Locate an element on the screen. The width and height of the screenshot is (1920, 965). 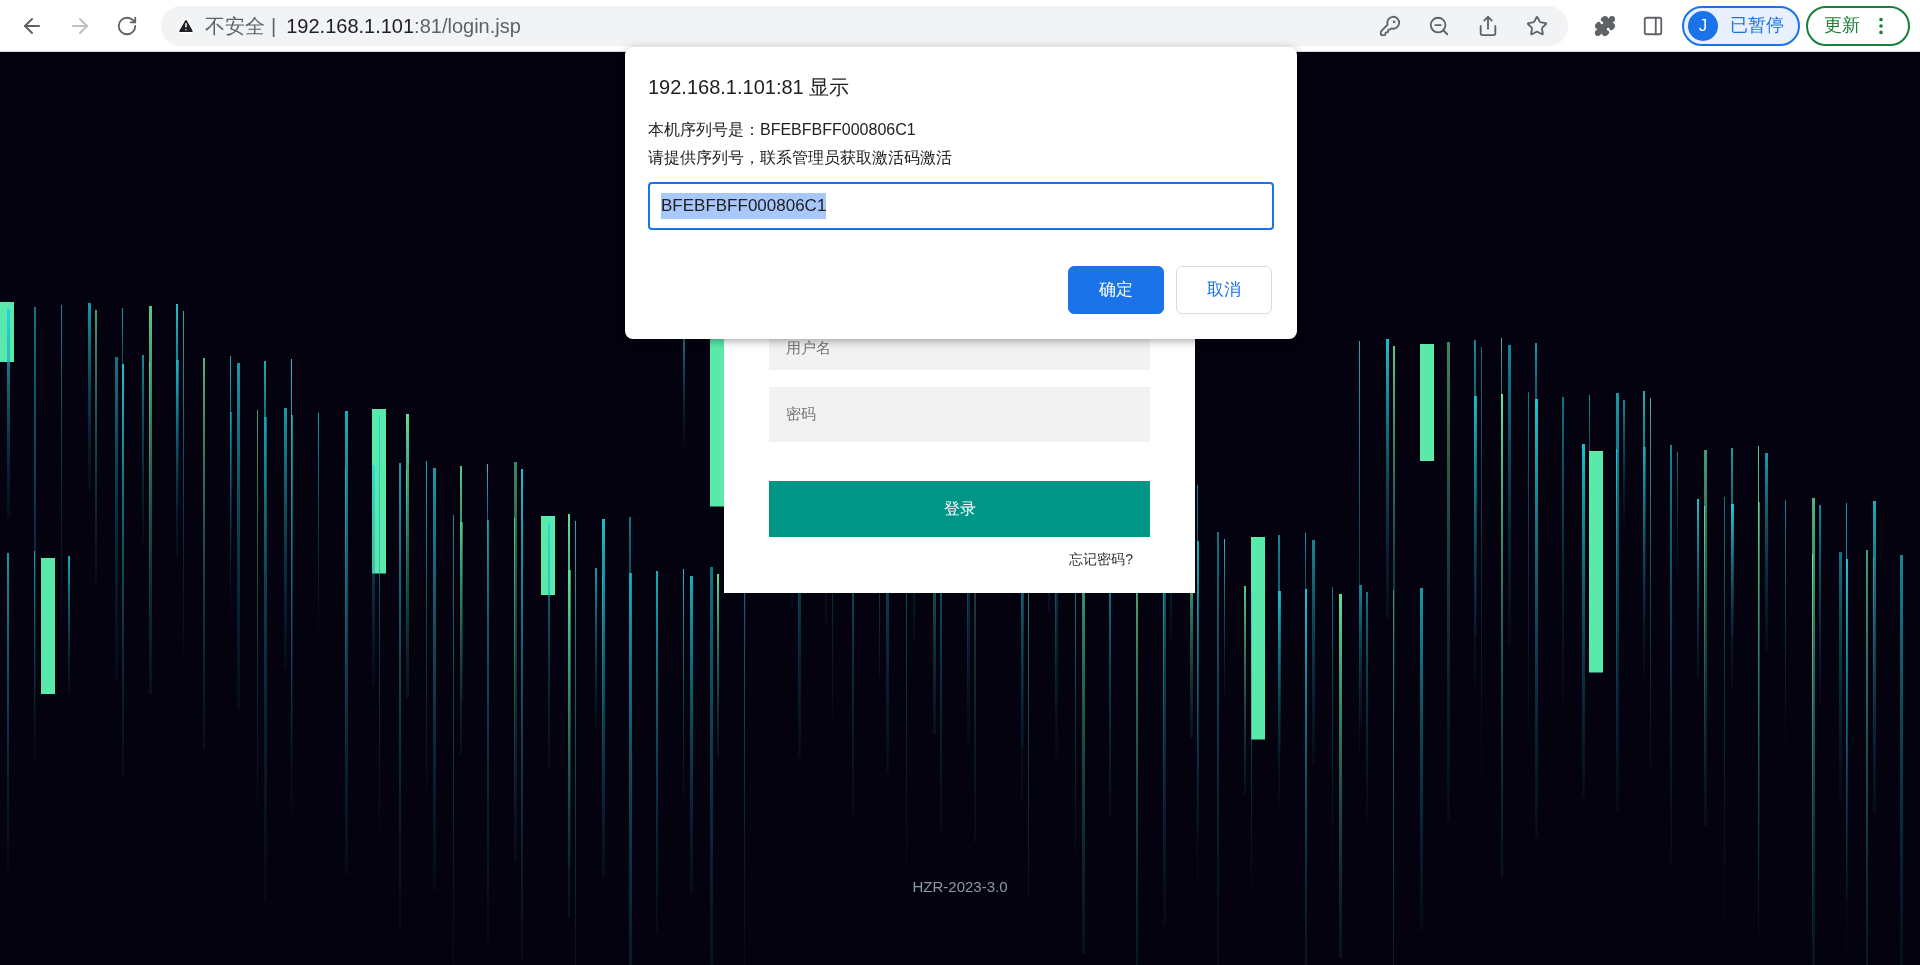
url-text: 192.168.1.101:81/login.jsp is located at coordinates (403, 26).